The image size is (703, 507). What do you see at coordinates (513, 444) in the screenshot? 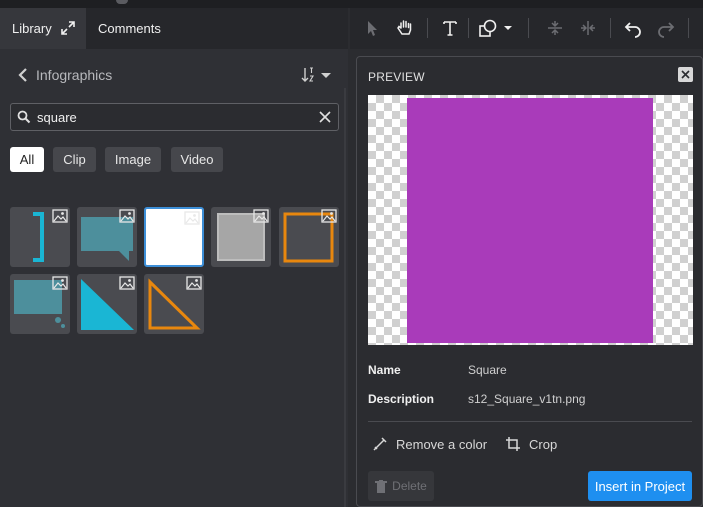
I see `crop-icon` at bounding box center [513, 444].